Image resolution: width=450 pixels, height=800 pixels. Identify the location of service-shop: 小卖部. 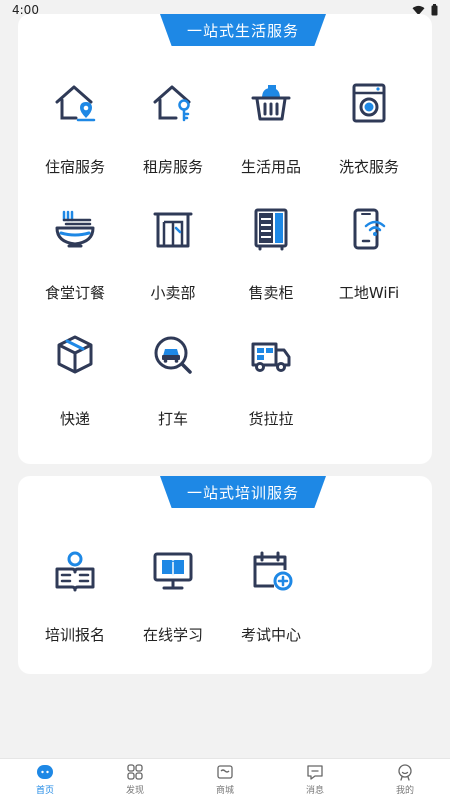
(173, 263).